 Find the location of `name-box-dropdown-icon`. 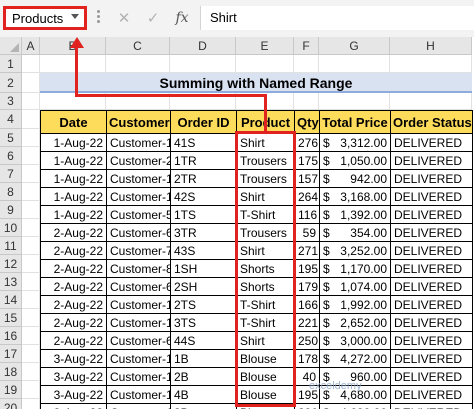

name-box-dropdown-icon is located at coordinates (75, 16).